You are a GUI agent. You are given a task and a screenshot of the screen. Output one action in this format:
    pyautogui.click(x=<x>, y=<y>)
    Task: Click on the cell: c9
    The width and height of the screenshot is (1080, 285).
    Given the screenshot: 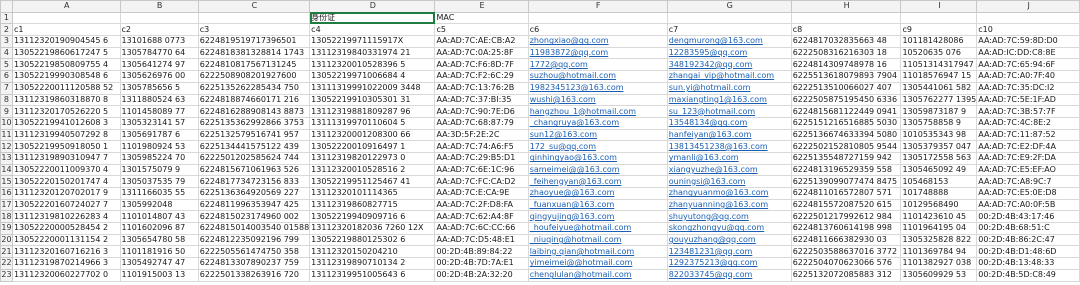 What is the action you would take?
    pyautogui.click(x=939, y=30)
    